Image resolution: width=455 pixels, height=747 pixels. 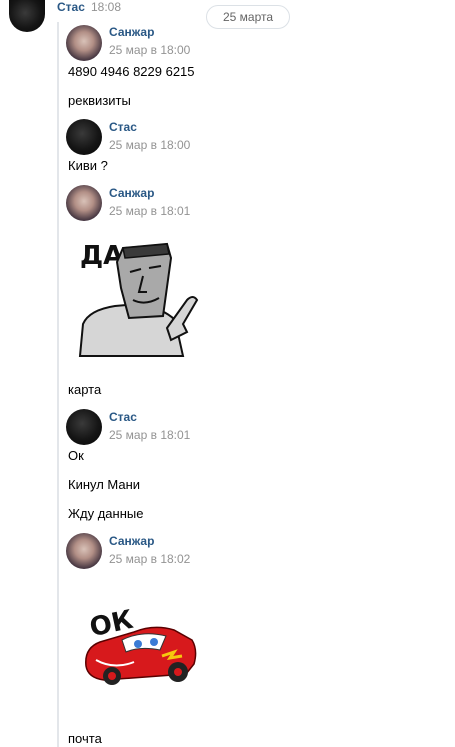 What do you see at coordinates (58, 384) in the screenshot?
I see `thread-line` at bounding box center [58, 384].